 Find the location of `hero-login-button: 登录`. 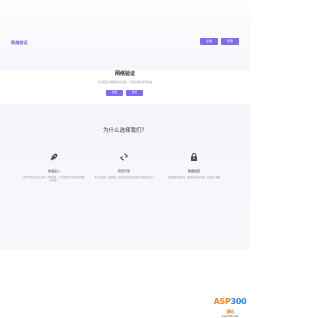

hero-login-button: 登录 is located at coordinates (134, 93).